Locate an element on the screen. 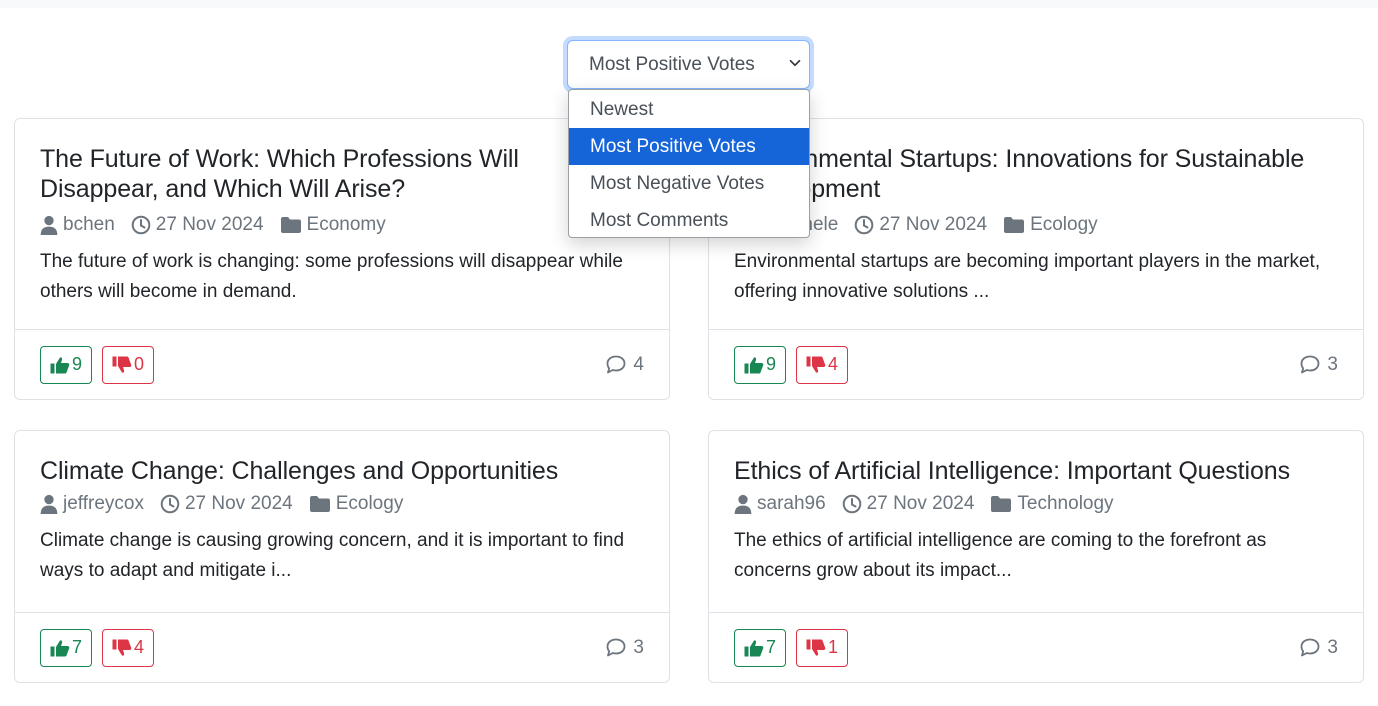 This screenshot has height=706, width=1378. post-footer: 7 4 3 is located at coordinates (342, 647).